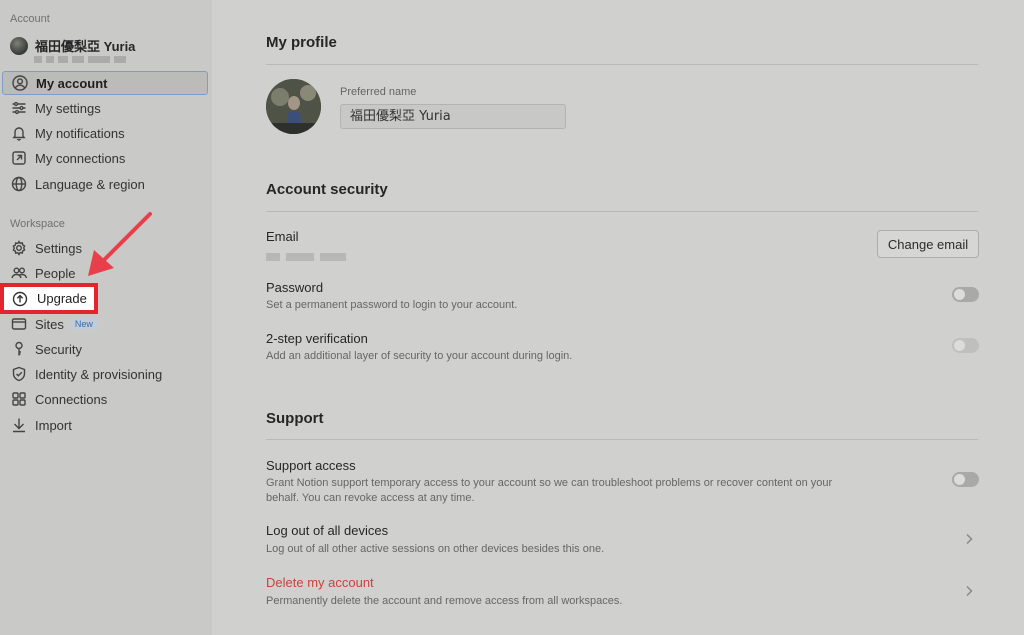 The width and height of the screenshot is (1024, 635). Describe the element at coordinates (317, 338) in the screenshot. I see `two-step-title: 2-step verification` at that location.